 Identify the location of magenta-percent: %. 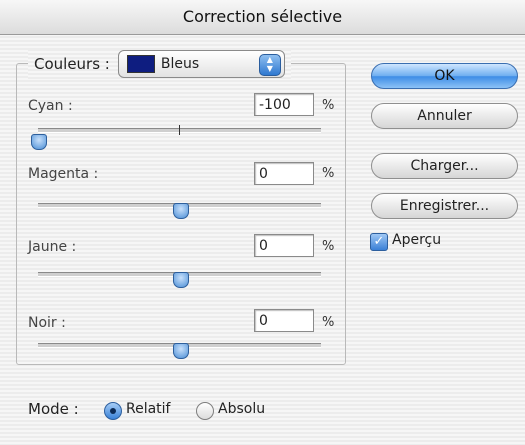
(328, 173).